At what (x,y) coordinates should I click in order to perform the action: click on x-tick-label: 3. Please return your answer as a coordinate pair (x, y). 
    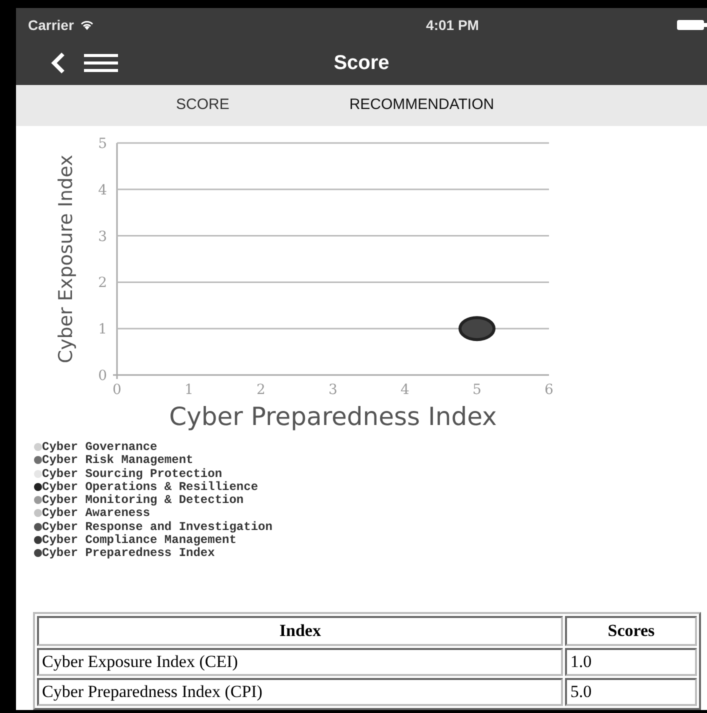
    Looking at the image, I should click on (333, 390).